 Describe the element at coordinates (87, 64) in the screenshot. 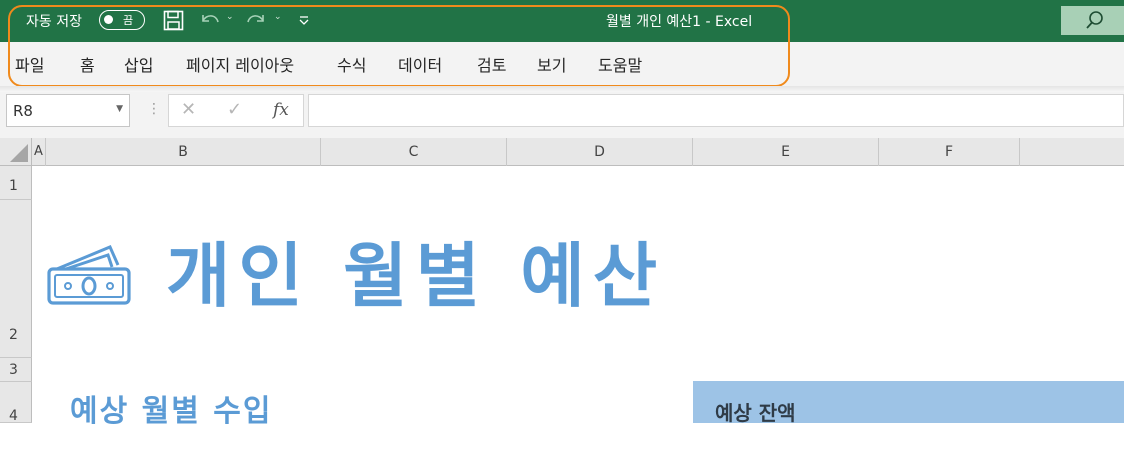

I see `tab-home: 홈` at that location.